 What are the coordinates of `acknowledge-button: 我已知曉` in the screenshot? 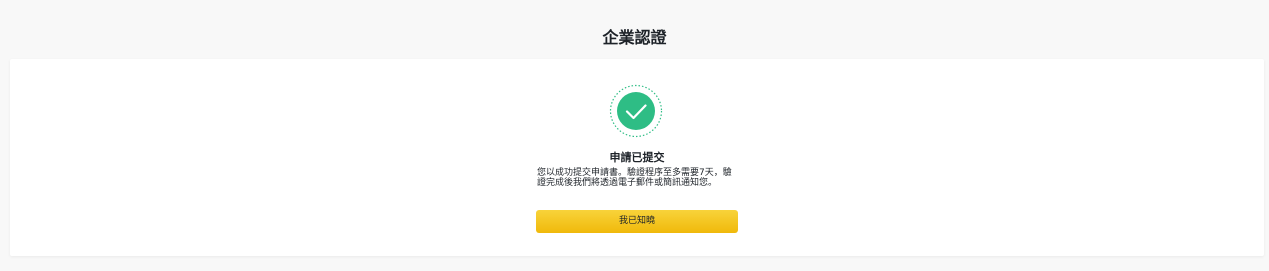 It's located at (637, 221).